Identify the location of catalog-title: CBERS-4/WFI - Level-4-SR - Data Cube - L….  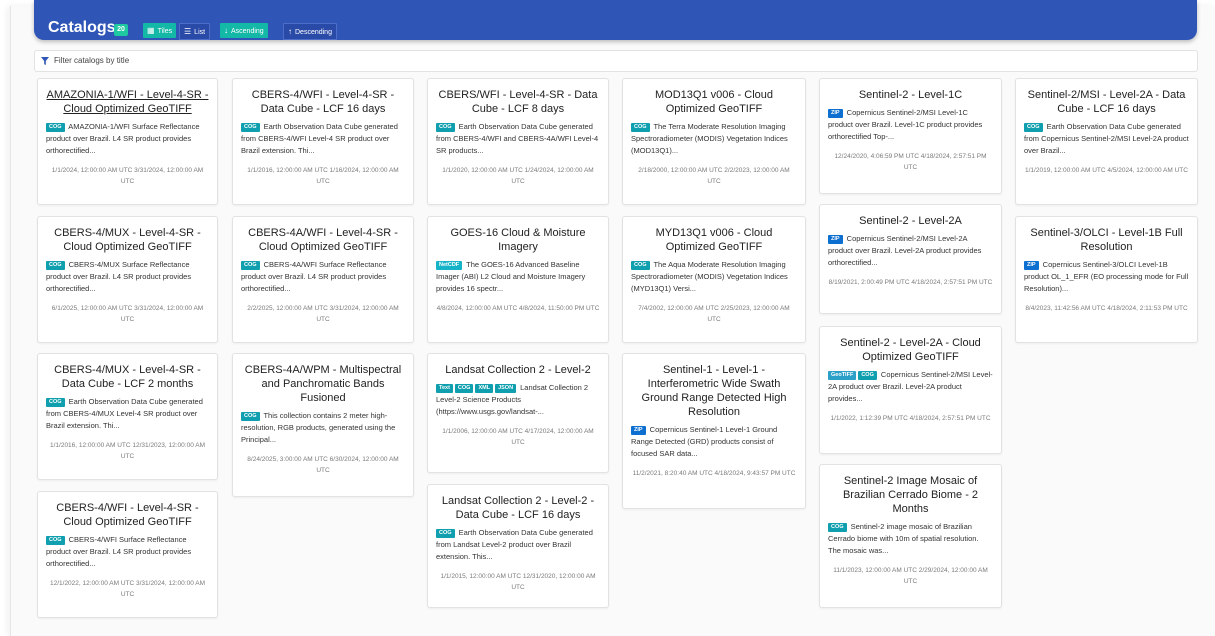
(323, 102).